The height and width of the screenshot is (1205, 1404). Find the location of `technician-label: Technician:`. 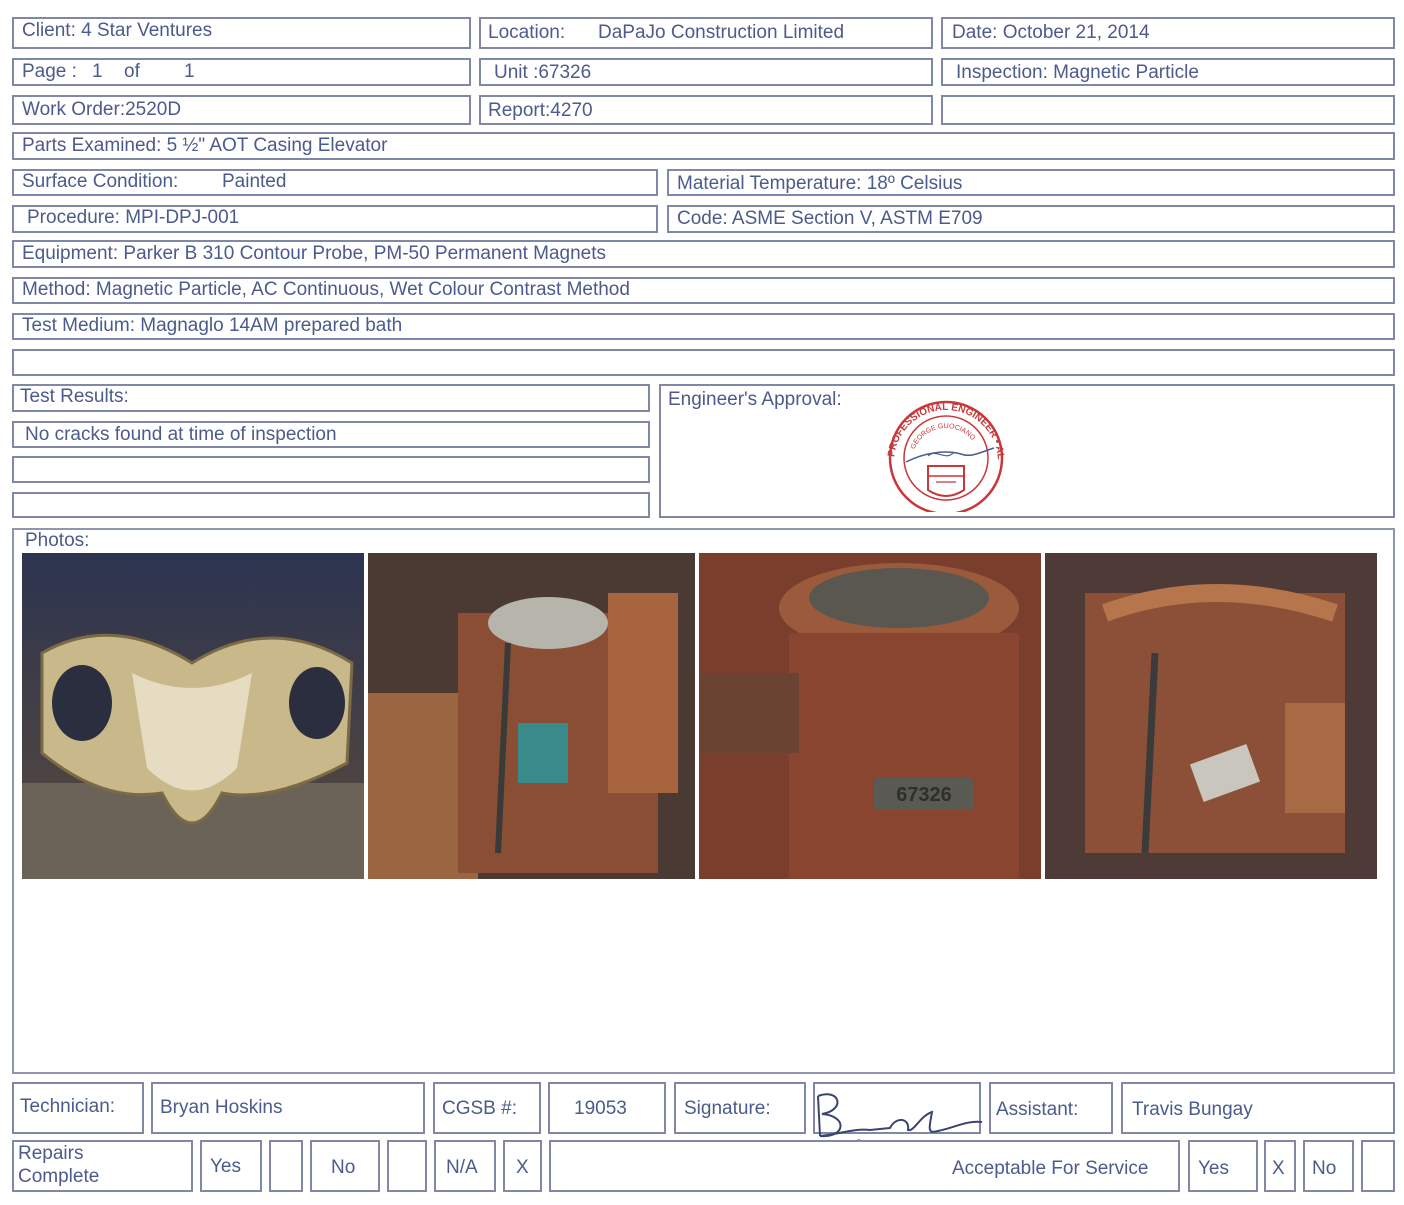

technician-label: Technician: is located at coordinates (68, 1106).